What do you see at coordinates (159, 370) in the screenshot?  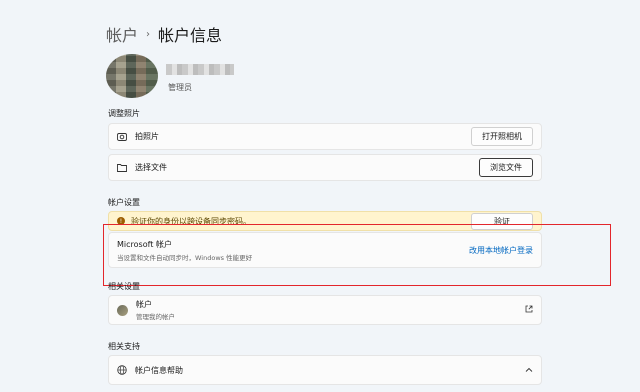 I see `help-title: 帐户信息帮助` at bounding box center [159, 370].